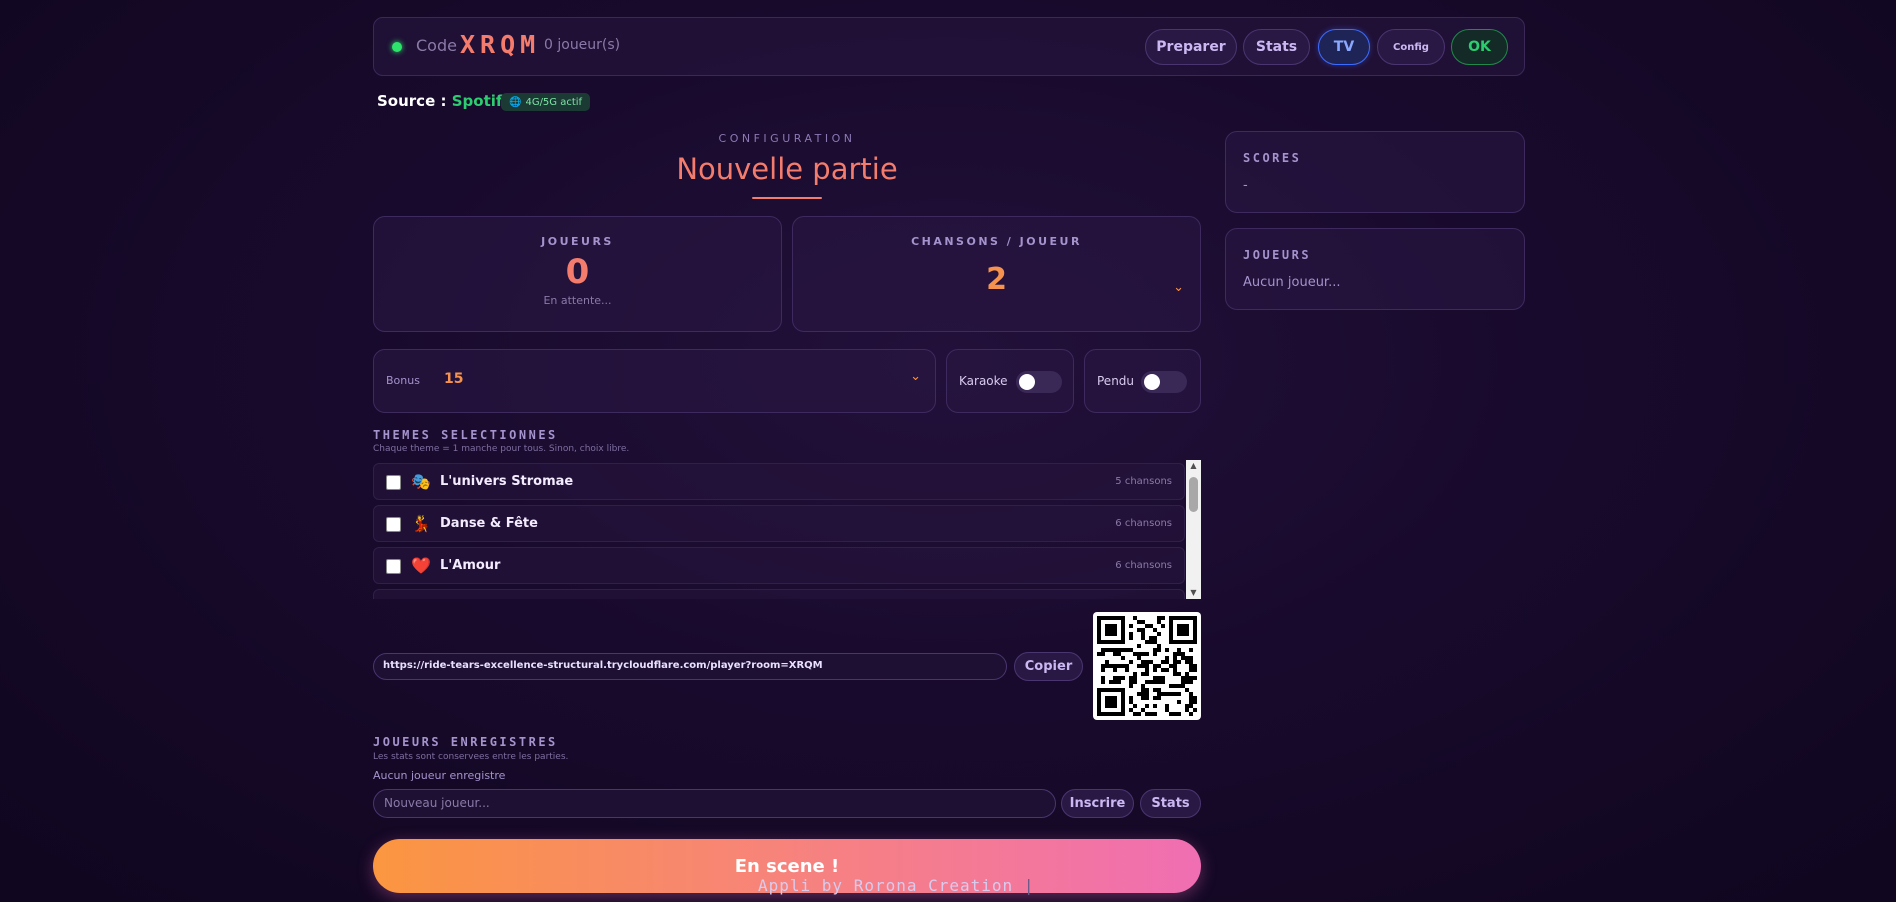 The width and height of the screenshot is (1896, 902). Describe the element at coordinates (1193, 529) in the screenshot. I see `themes-scrollbar: ▲ ▼` at that location.